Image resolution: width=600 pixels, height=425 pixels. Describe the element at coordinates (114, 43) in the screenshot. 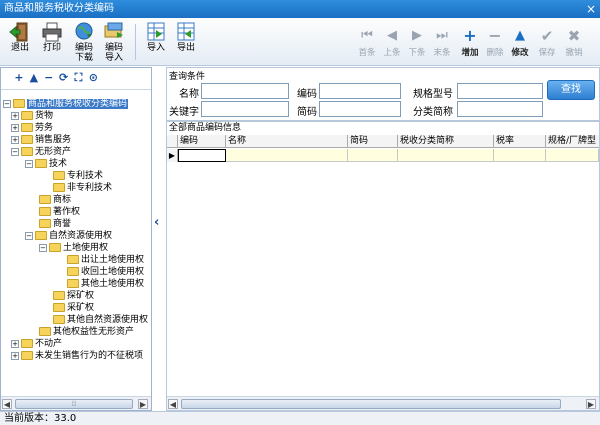

I see `code-import-button: 编码 导入` at that location.